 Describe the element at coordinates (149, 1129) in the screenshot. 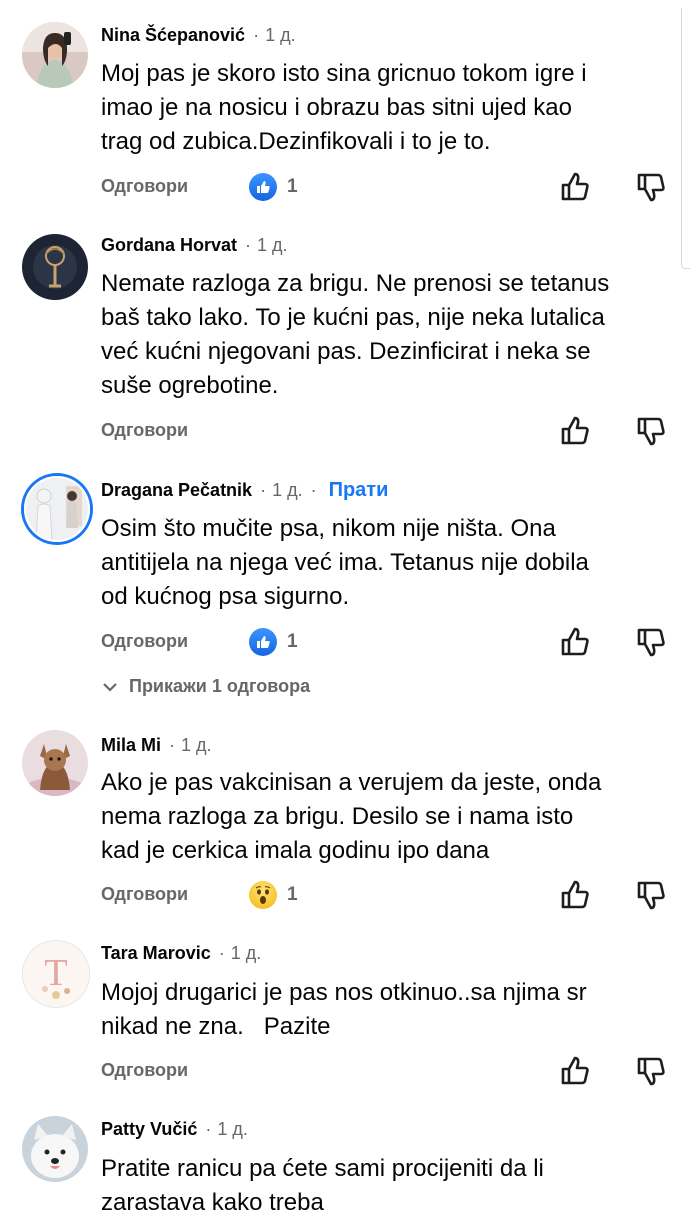

I see `author-name: Patty Vučić` at that location.